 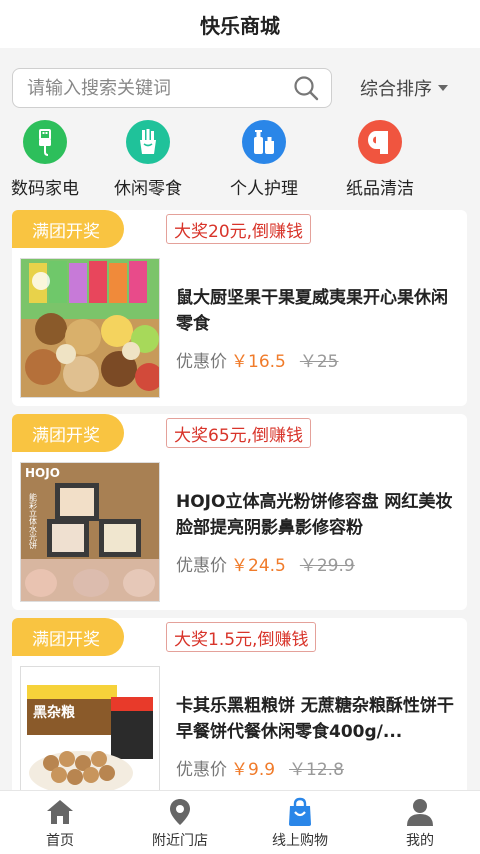 What do you see at coordinates (160, 88) in the screenshot?
I see `search-input` at bounding box center [160, 88].